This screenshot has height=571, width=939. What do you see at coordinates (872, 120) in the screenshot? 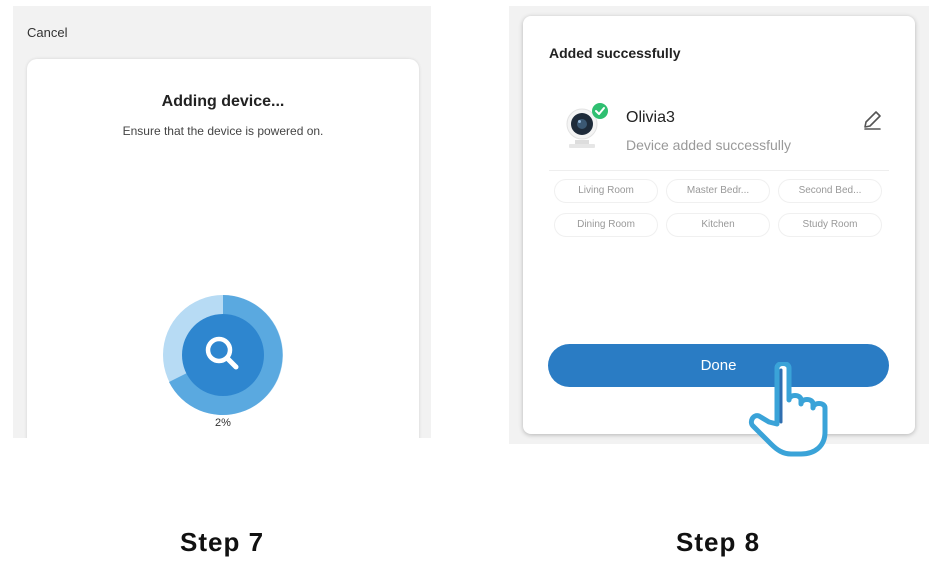
I see `pencil-icon` at bounding box center [872, 120].